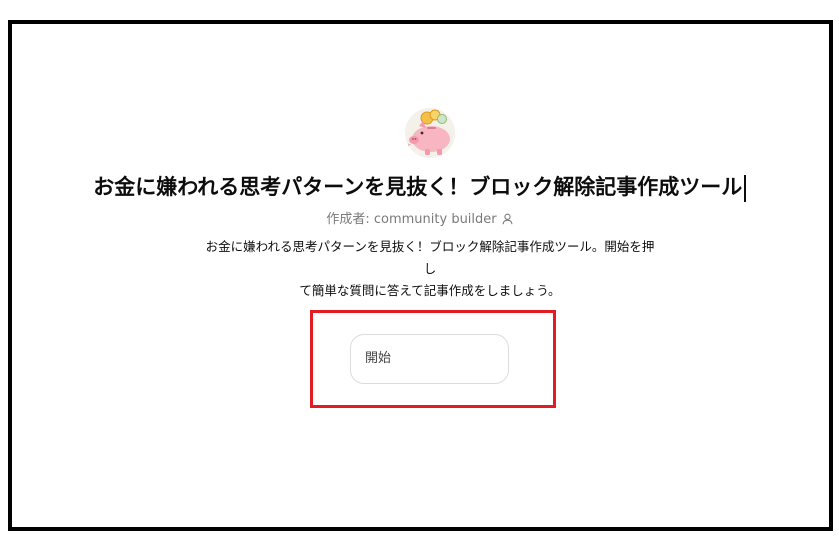 Image resolution: width=839 pixels, height=543 pixels. What do you see at coordinates (430, 257) in the screenshot?
I see `description-line-1: お金に嫌われる思考パターンを見抜く！ブロック解除記事作成ツール。開始を押し` at bounding box center [430, 257].